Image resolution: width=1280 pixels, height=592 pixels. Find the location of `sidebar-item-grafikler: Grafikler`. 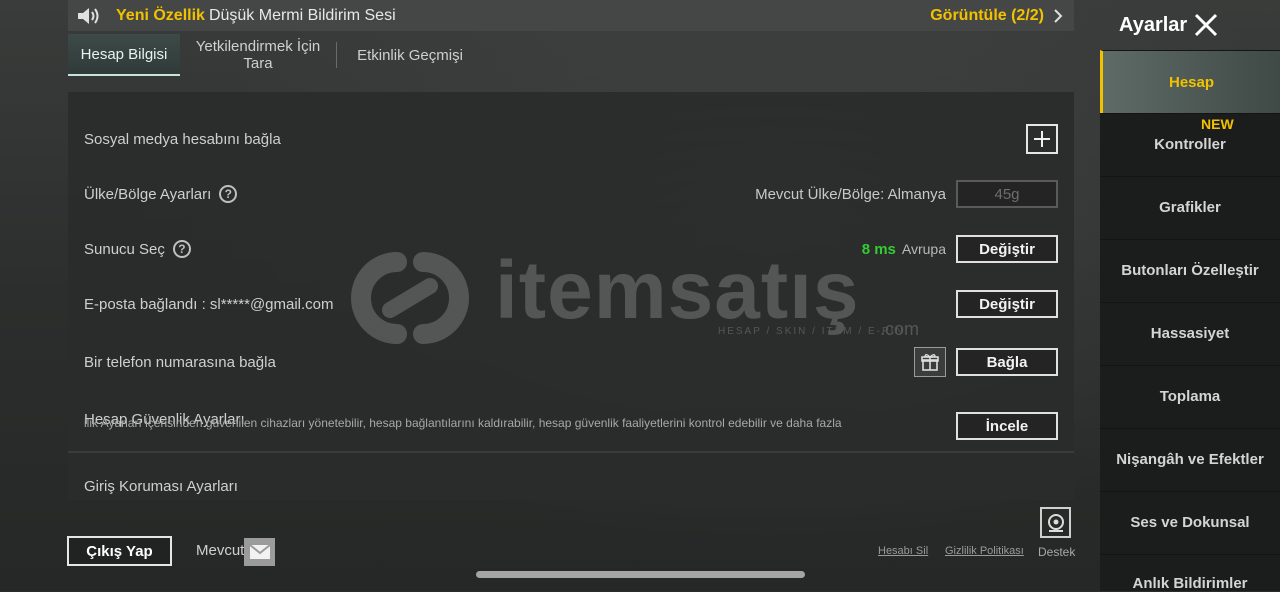

sidebar-item-grafikler: Grafikler is located at coordinates (1190, 206).